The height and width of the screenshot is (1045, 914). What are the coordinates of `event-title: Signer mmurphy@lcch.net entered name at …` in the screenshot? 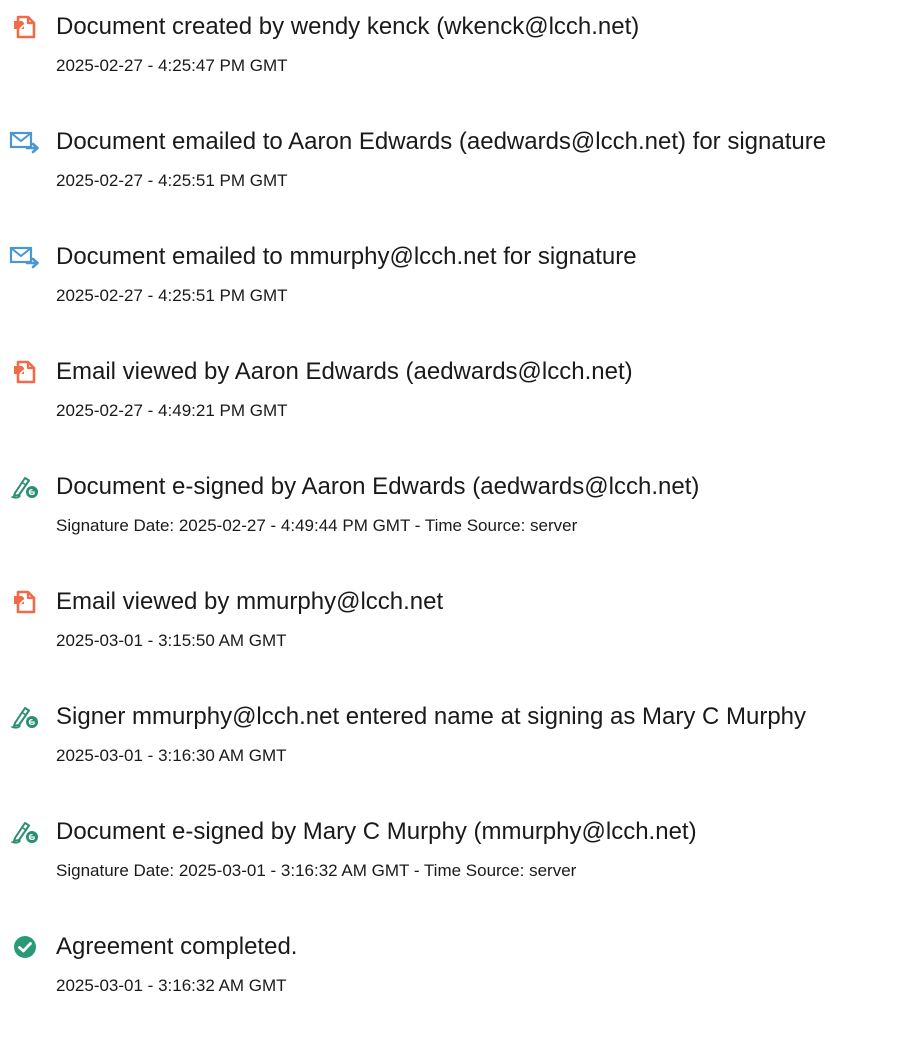 It's located at (431, 716).